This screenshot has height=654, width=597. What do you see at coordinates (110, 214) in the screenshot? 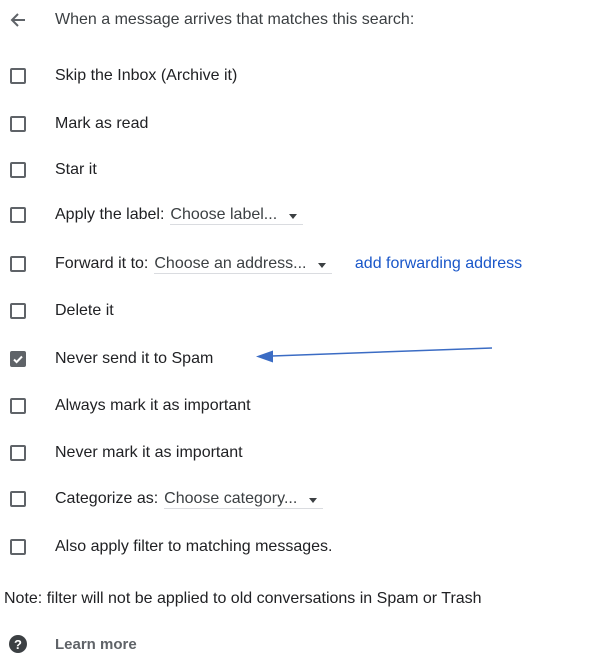
I see `apply-label-text: Apply the label:` at bounding box center [110, 214].